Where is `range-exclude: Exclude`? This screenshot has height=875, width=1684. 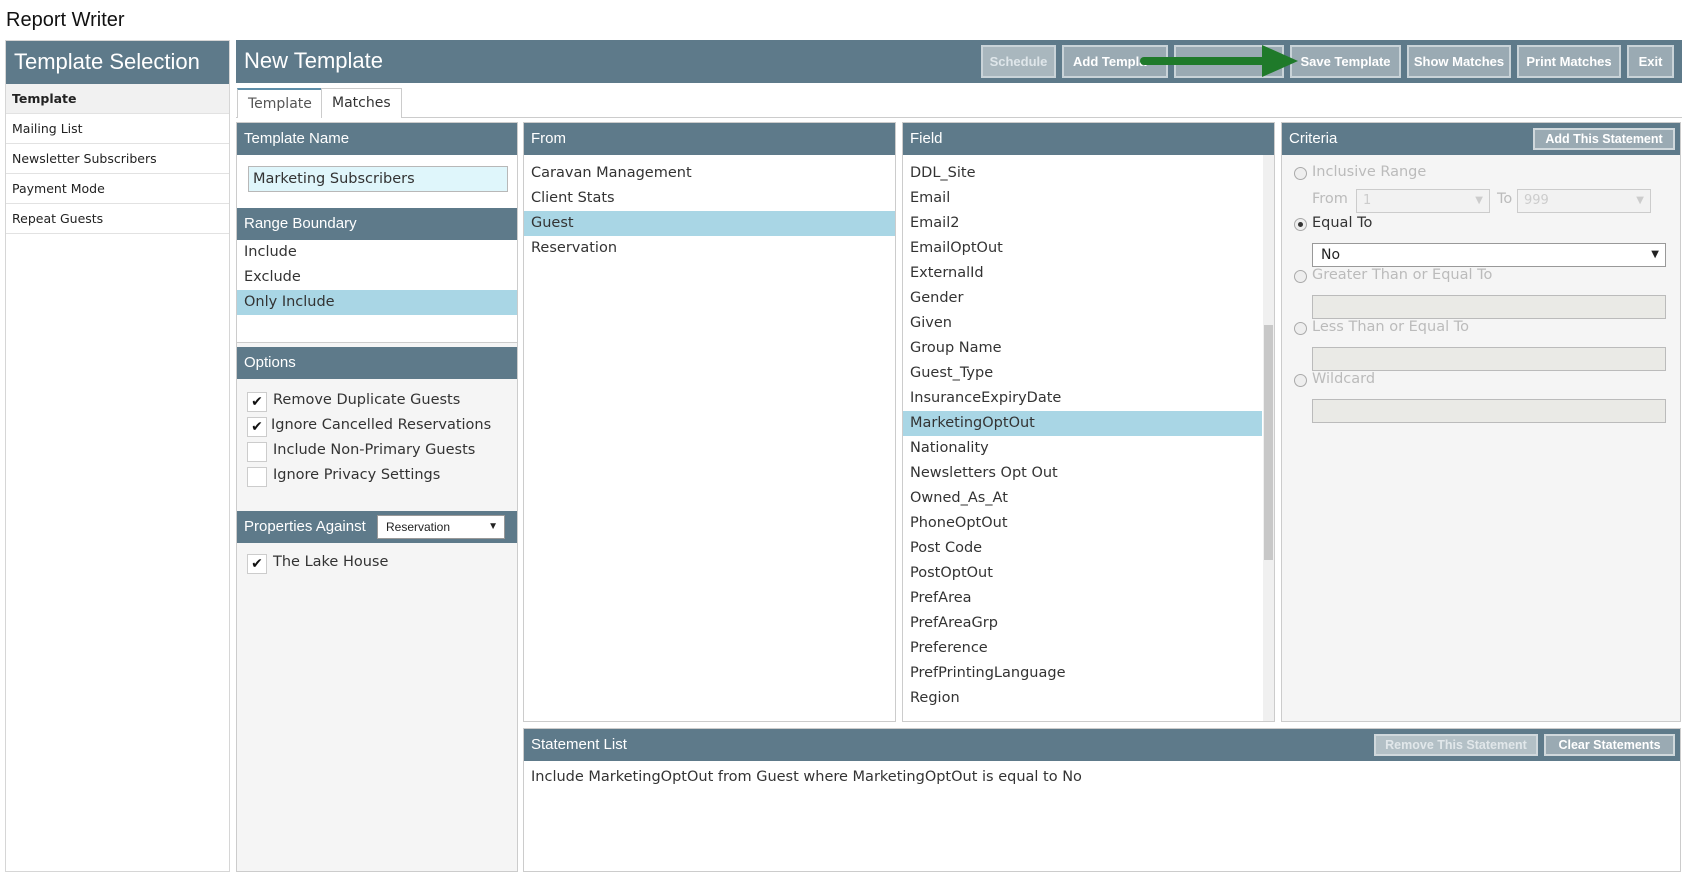 range-exclude: Exclude is located at coordinates (377, 277).